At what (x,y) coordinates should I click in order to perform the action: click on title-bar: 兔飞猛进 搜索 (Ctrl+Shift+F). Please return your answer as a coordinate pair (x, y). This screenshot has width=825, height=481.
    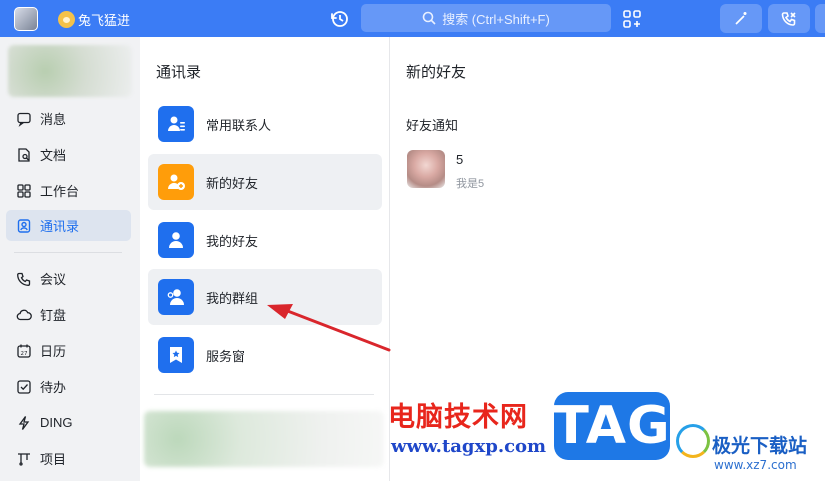
    Looking at the image, I should click on (412, 18).